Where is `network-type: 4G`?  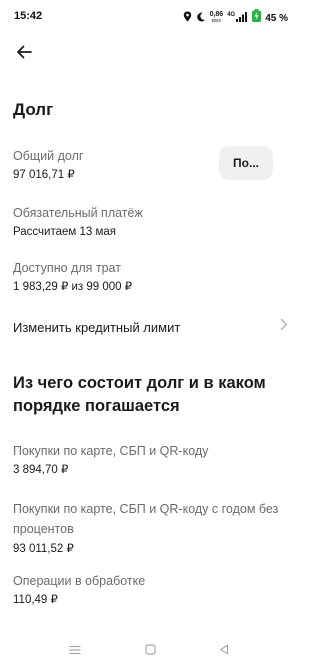
network-type: 4G is located at coordinates (231, 15).